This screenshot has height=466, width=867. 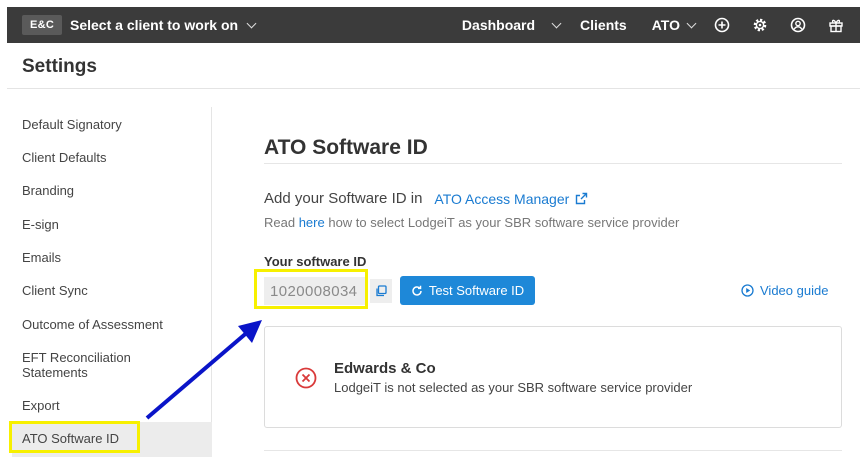 What do you see at coordinates (498, 25) in the screenshot?
I see `nav-dashboard: Dashboard` at bounding box center [498, 25].